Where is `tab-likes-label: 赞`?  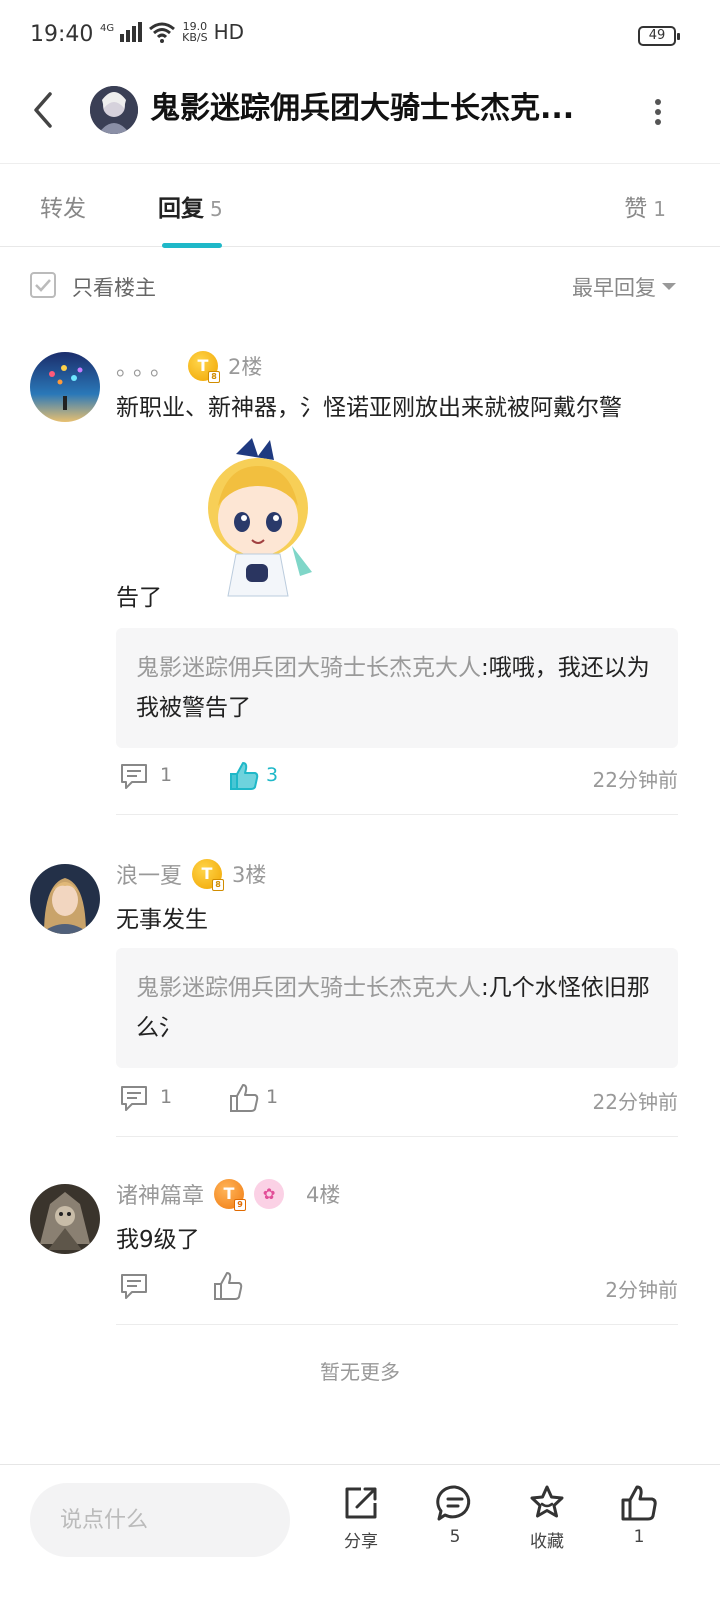 tab-likes-label: 赞 is located at coordinates (636, 209).